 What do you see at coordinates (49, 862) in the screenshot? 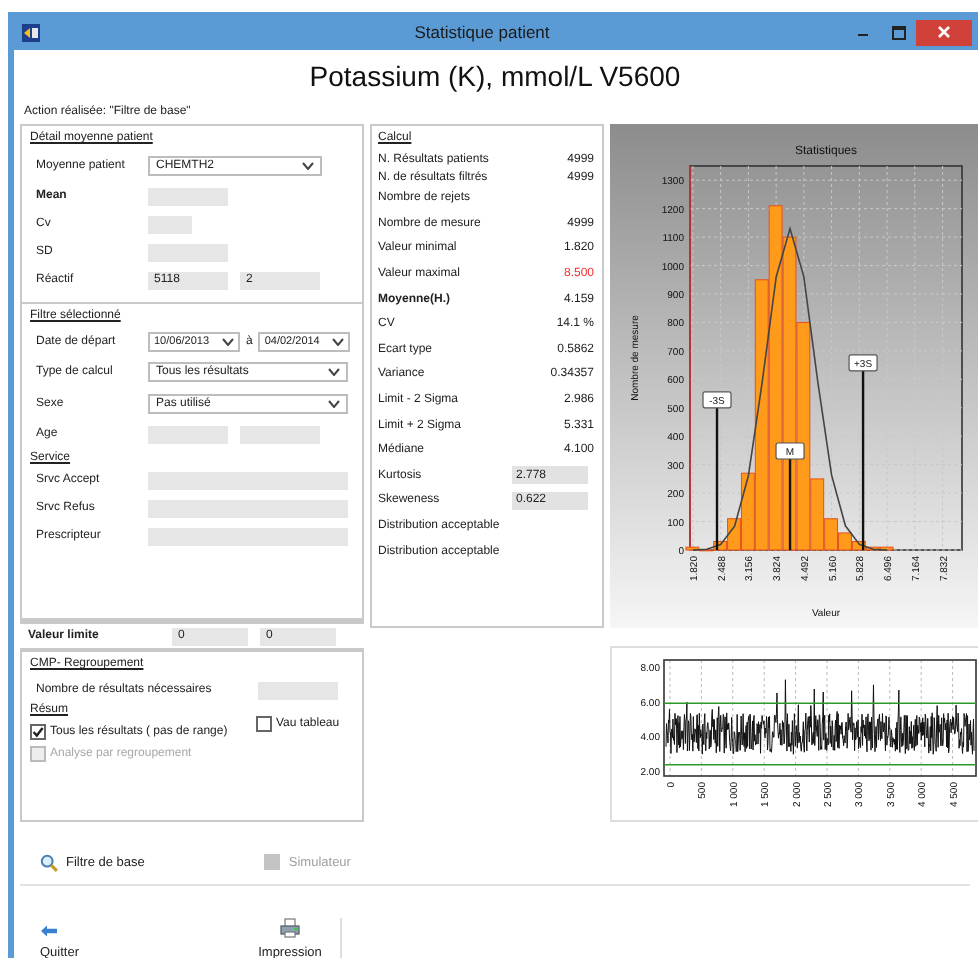
I see `search-icon` at bounding box center [49, 862].